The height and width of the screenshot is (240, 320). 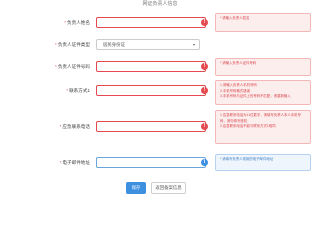 What do you see at coordinates (74, 126) in the screenshot?
I see `label-emergency-phone: *应急联系电话` at bounding box center [74, 126].